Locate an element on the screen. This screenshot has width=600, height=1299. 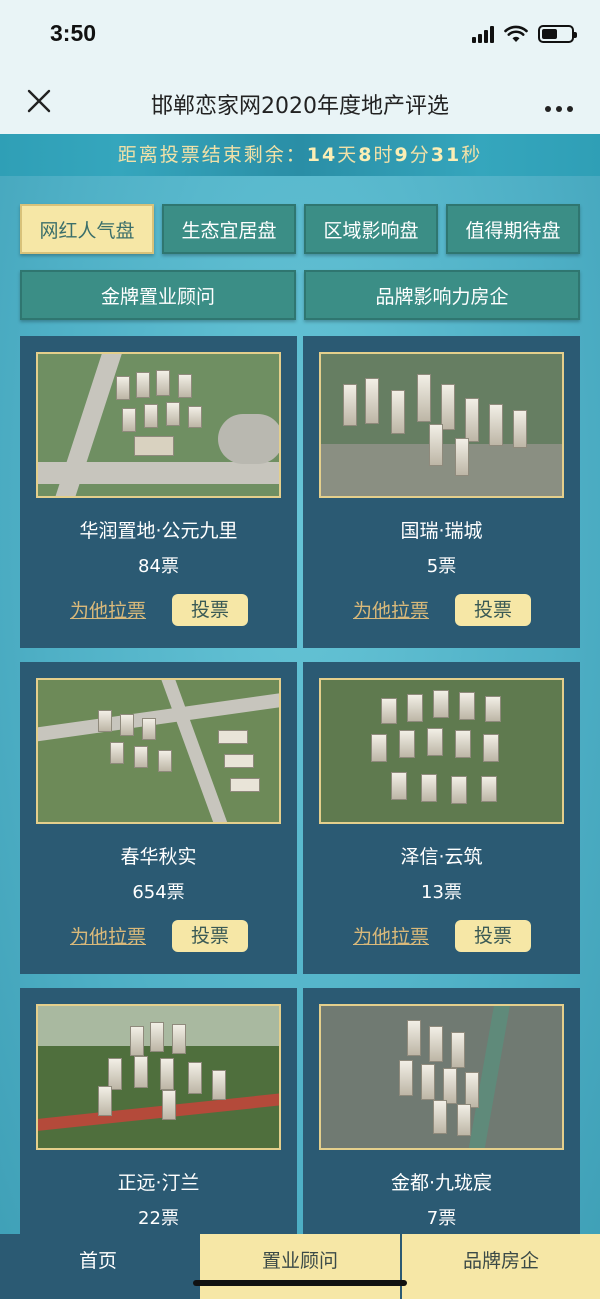
tab-regional-influence: 区域影响盘 is located at coordinates (371, 229).